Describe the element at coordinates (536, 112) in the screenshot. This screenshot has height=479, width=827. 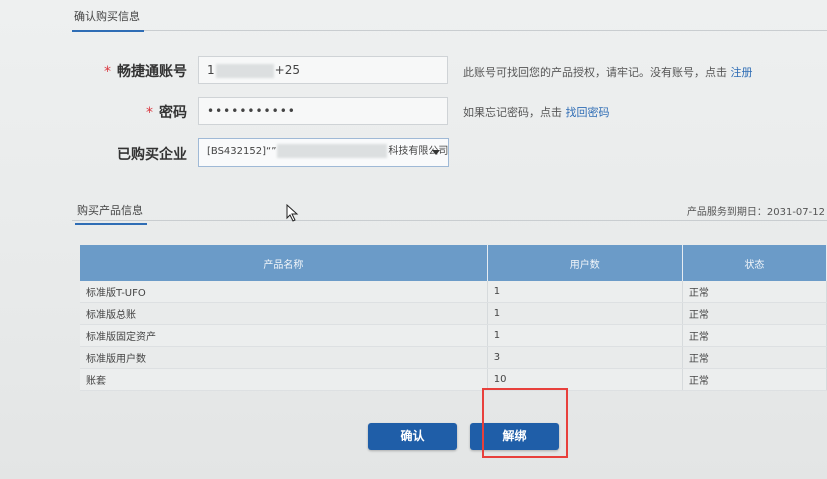
I see `password-hint: 如果忘记密码，点击 找回密码` at that location.